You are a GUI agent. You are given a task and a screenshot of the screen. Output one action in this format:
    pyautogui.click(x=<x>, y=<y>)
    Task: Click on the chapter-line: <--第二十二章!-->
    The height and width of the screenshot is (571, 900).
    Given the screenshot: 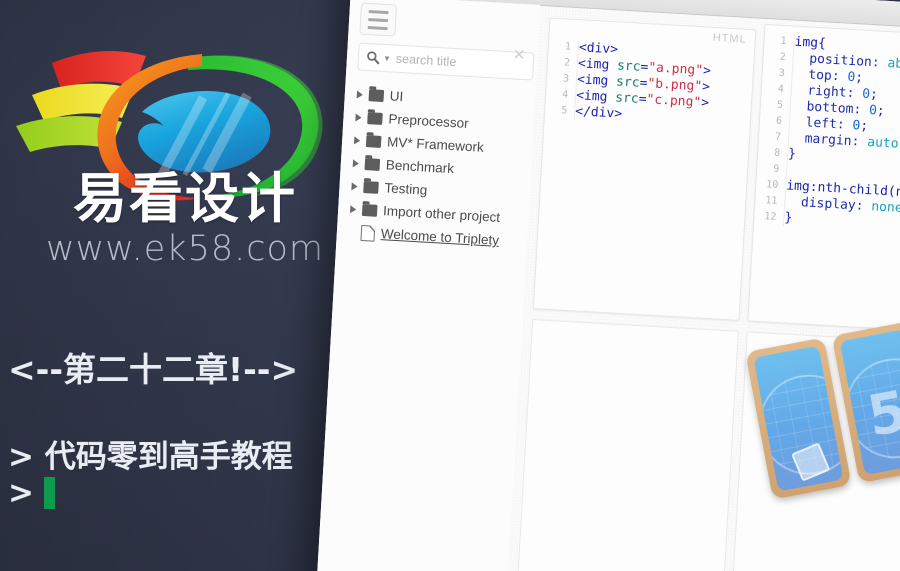 What is the action you would take?
    pyautogui.click(x=153, y=369)
    